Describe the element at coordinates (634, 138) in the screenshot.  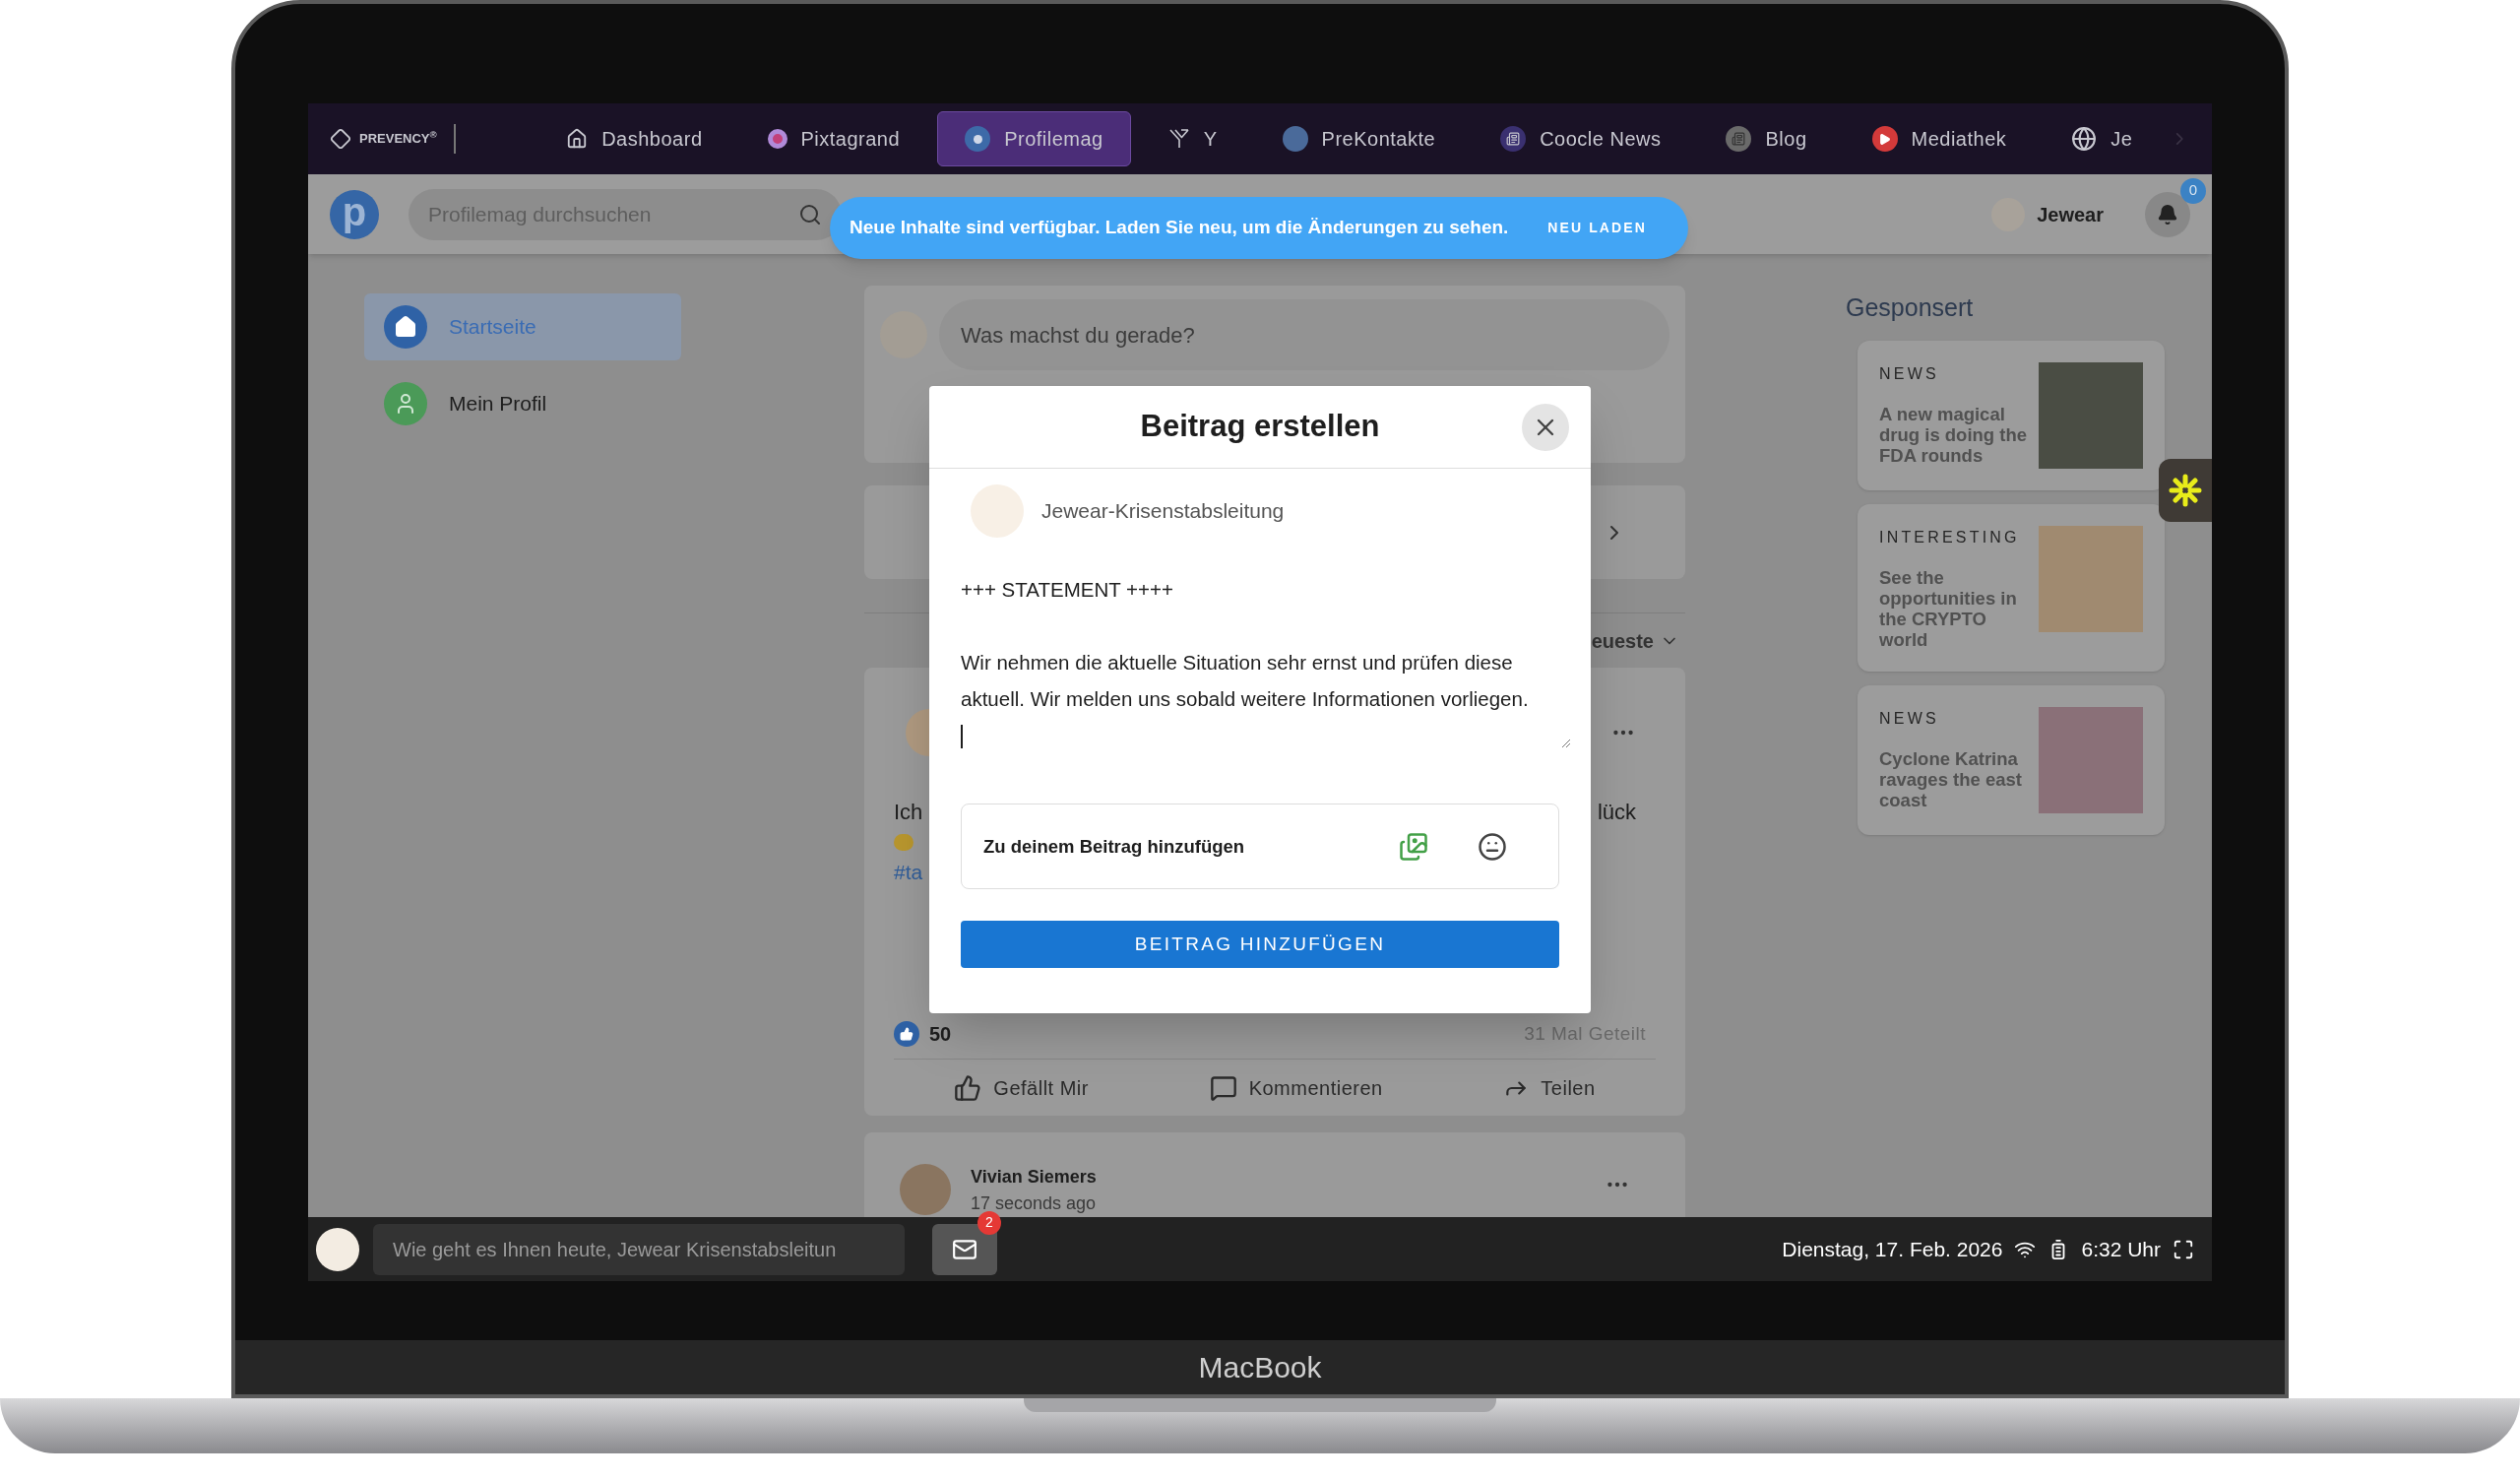
I see `nav-tab: Dashboard` at that location.